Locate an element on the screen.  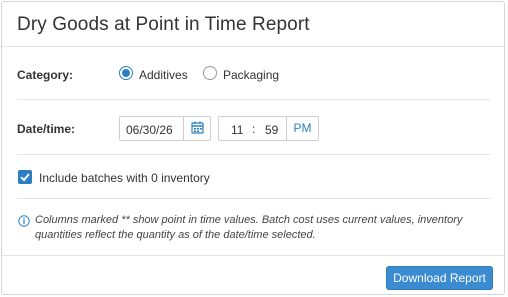
dialog-header: Dry Goods at Point in Time Report is located at coordinates (253, 24).